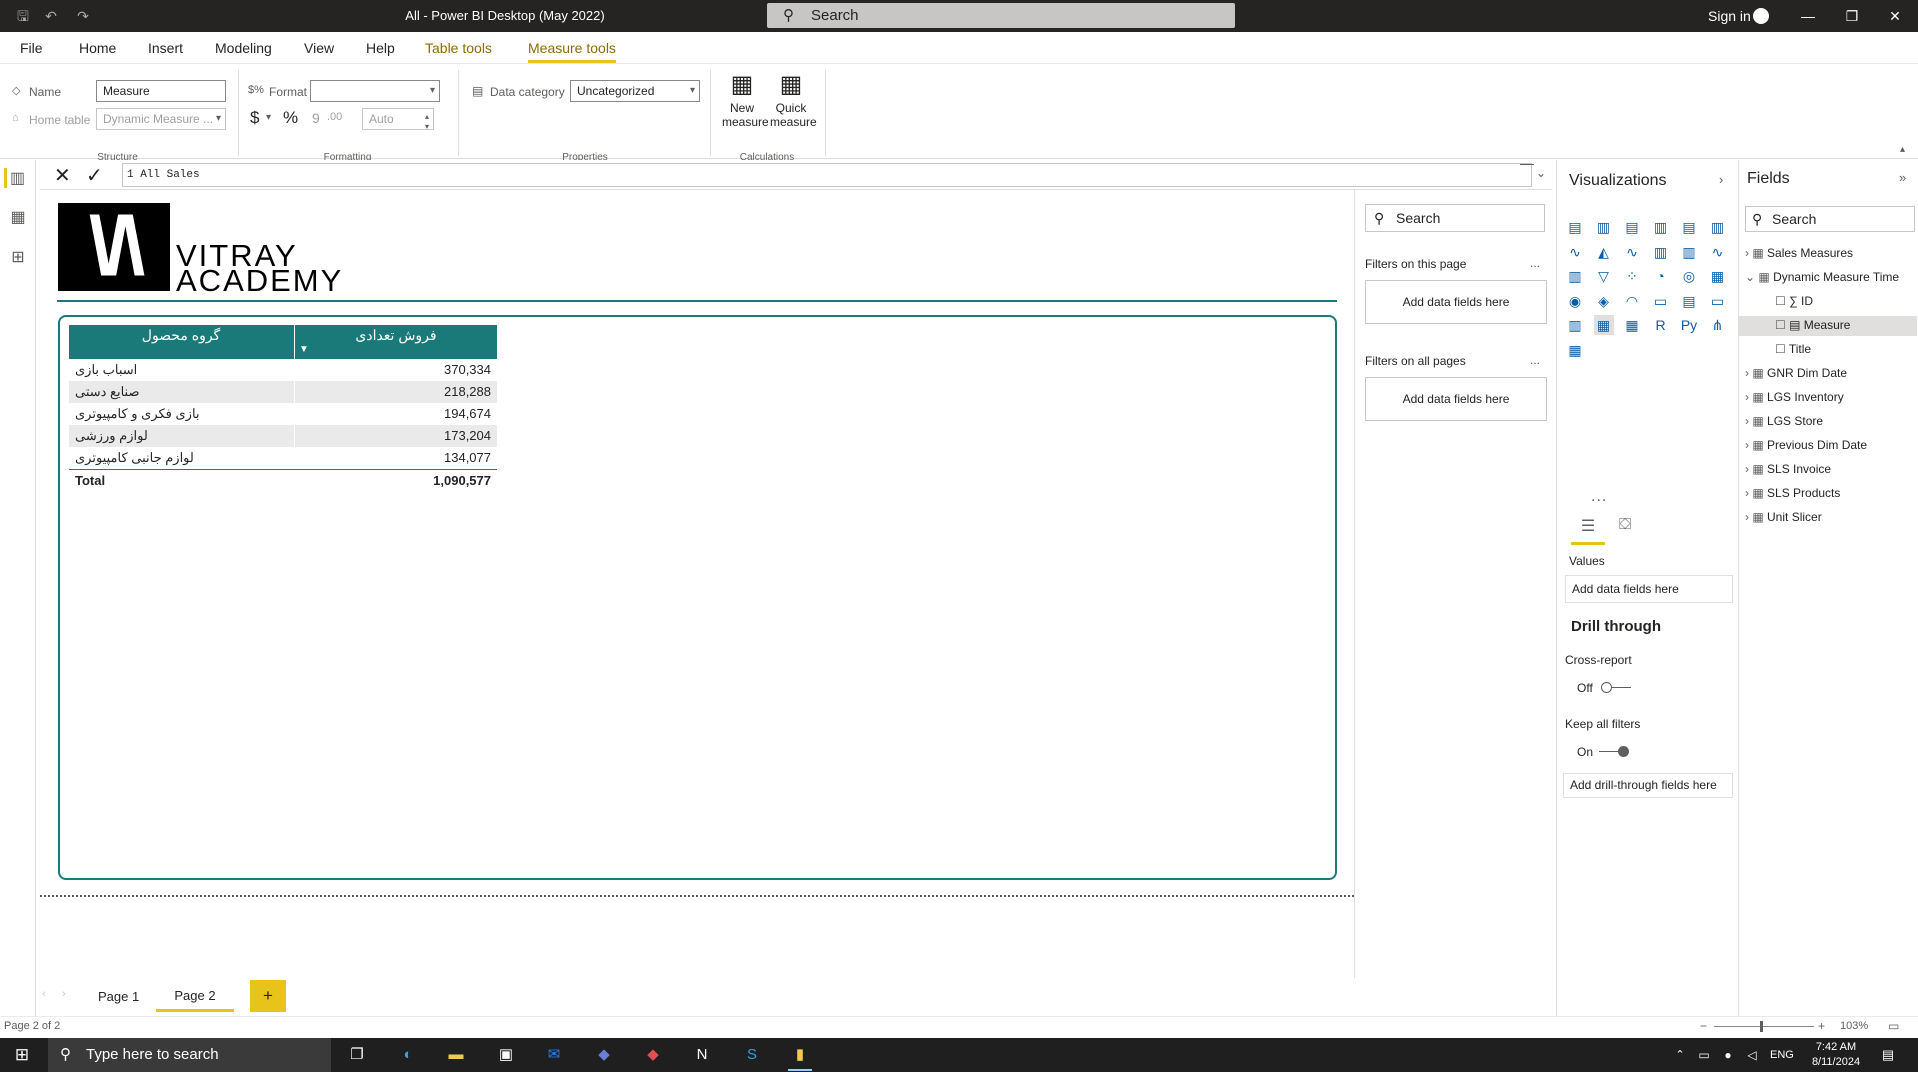  Describe the element at coordinates (1782, 1055) in the screenshot. I see `language-indicator: ENG` at that location.